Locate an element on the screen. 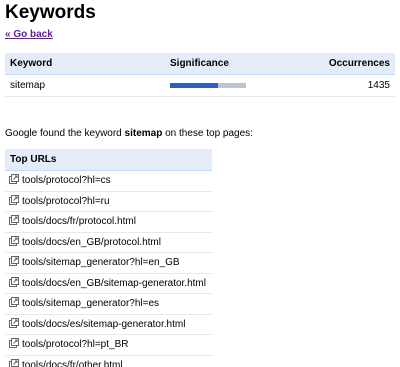 The image size is (400, 367). significance-column-header: Significance is located at coordinates (228, 64).